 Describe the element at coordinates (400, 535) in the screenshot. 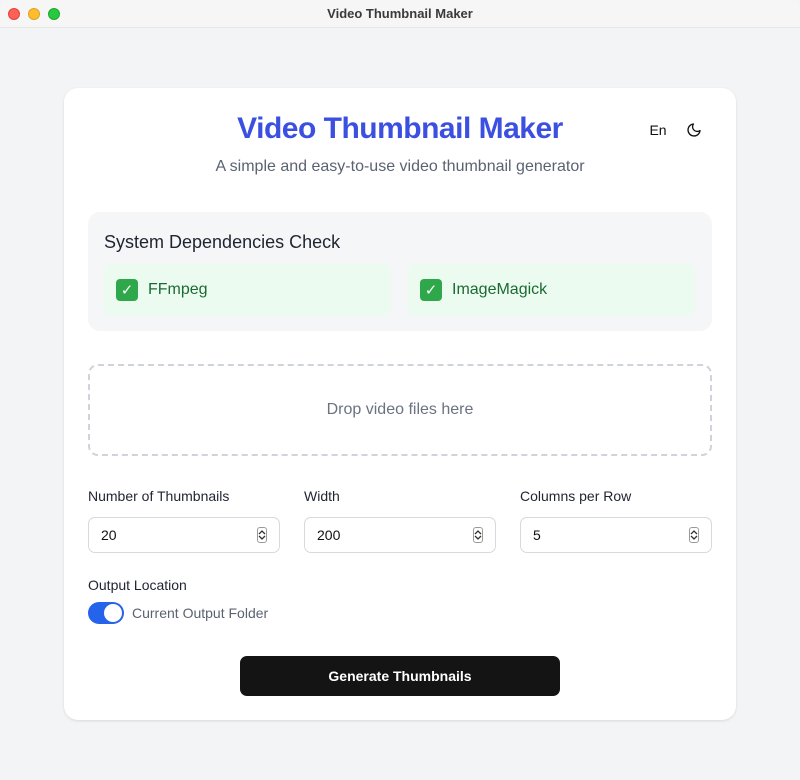

I see `width-input: 200` at that location.